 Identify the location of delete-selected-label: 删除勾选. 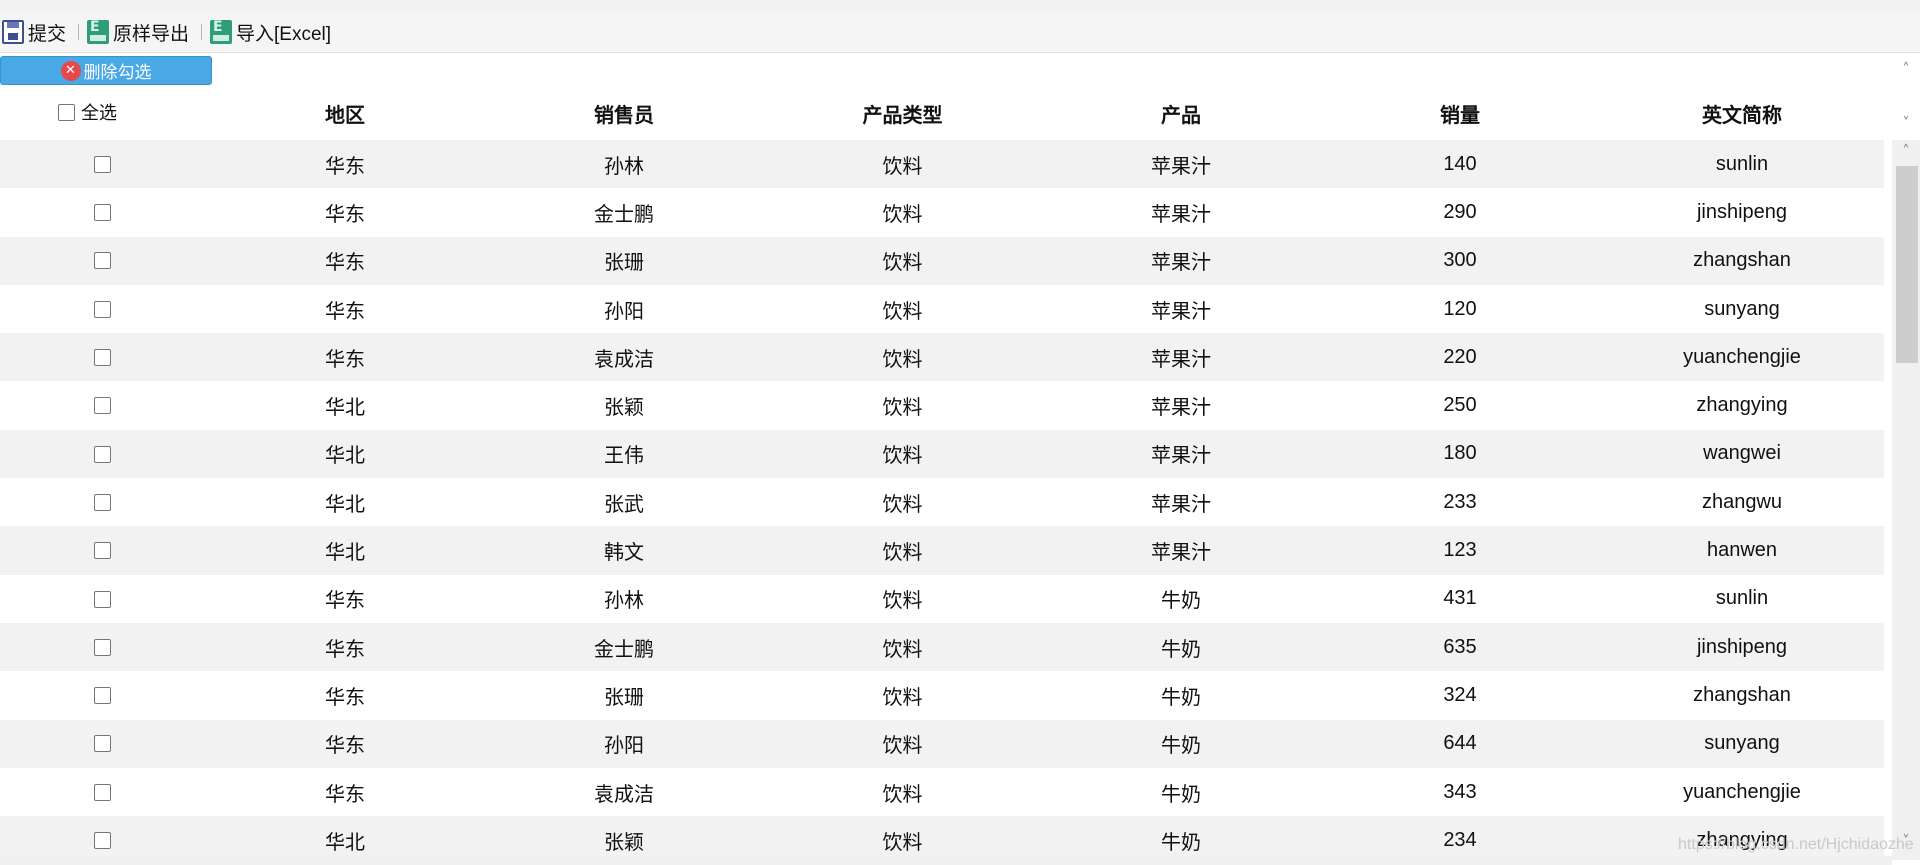
(117, 72).